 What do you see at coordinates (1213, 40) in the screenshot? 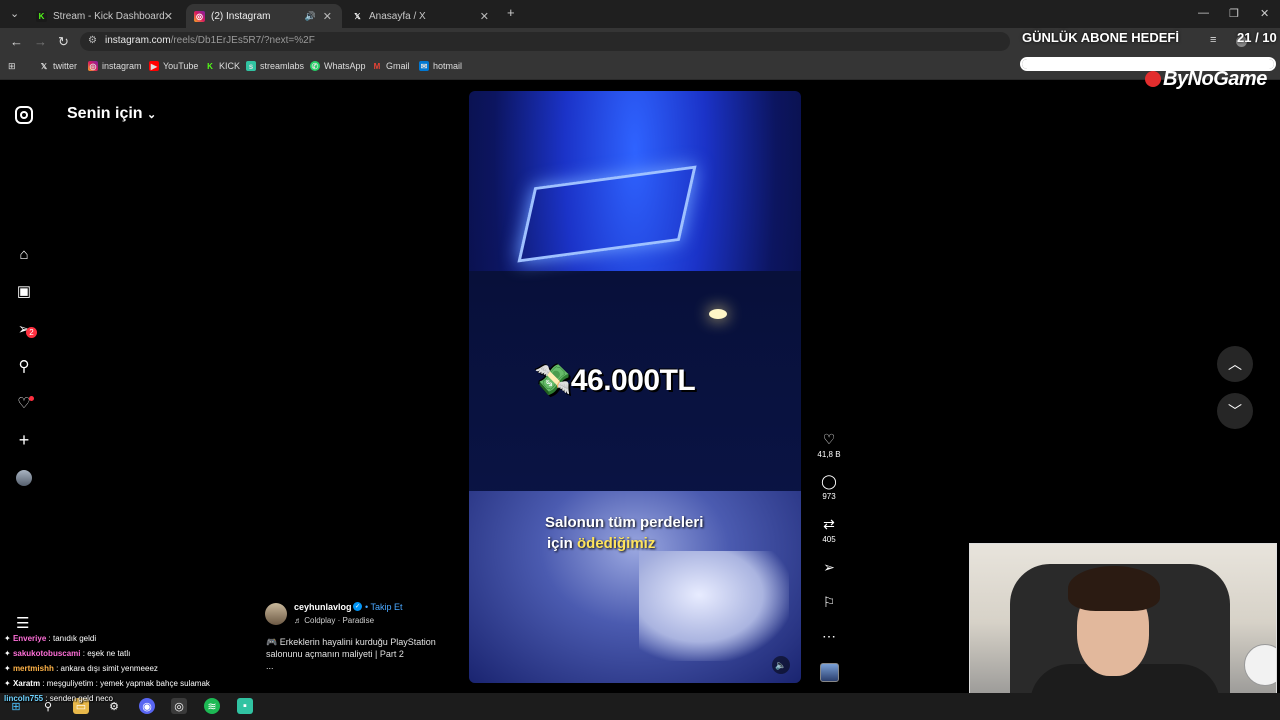
I see `reading-list-icon: ≡` at bounding box center [1213, 40].